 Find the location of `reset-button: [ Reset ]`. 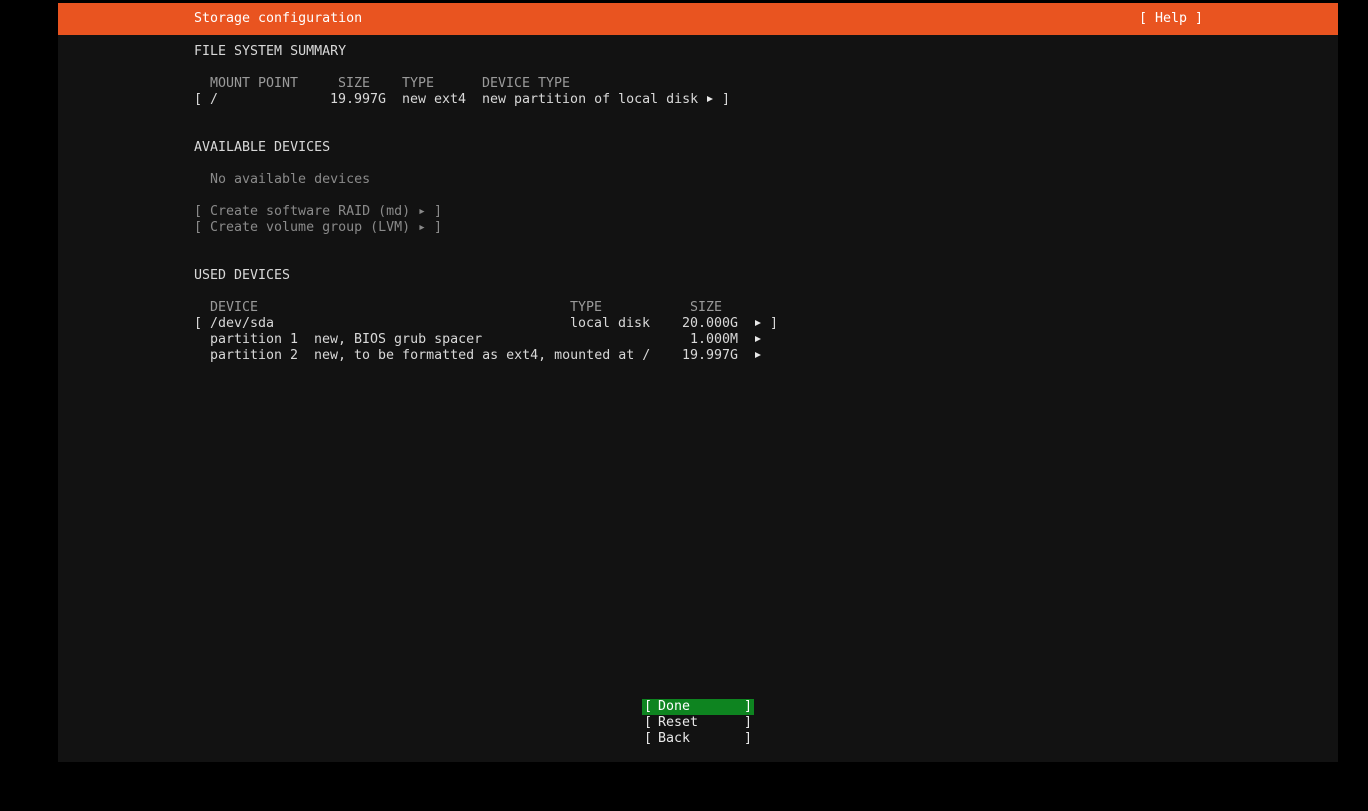

reset-button: [ Reset ] is located at coordinates (698, 723).